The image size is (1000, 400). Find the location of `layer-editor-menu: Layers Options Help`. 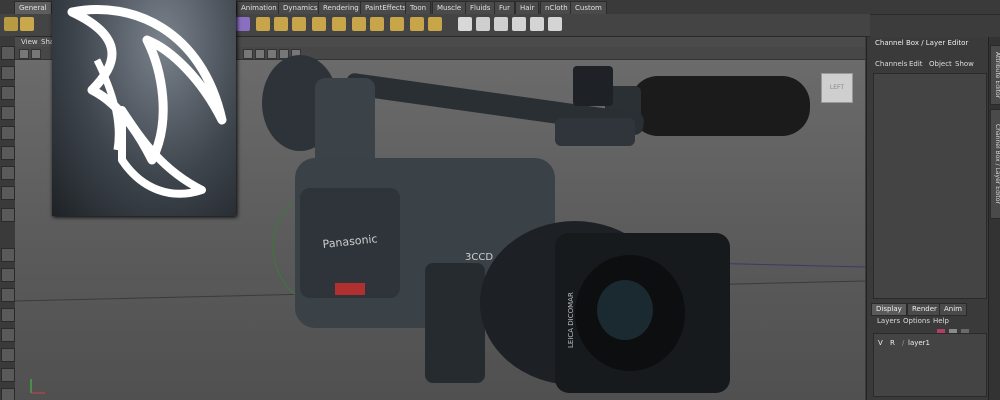

layer-editor-menu: Layers Options Help is located at coordinates (928, 327).